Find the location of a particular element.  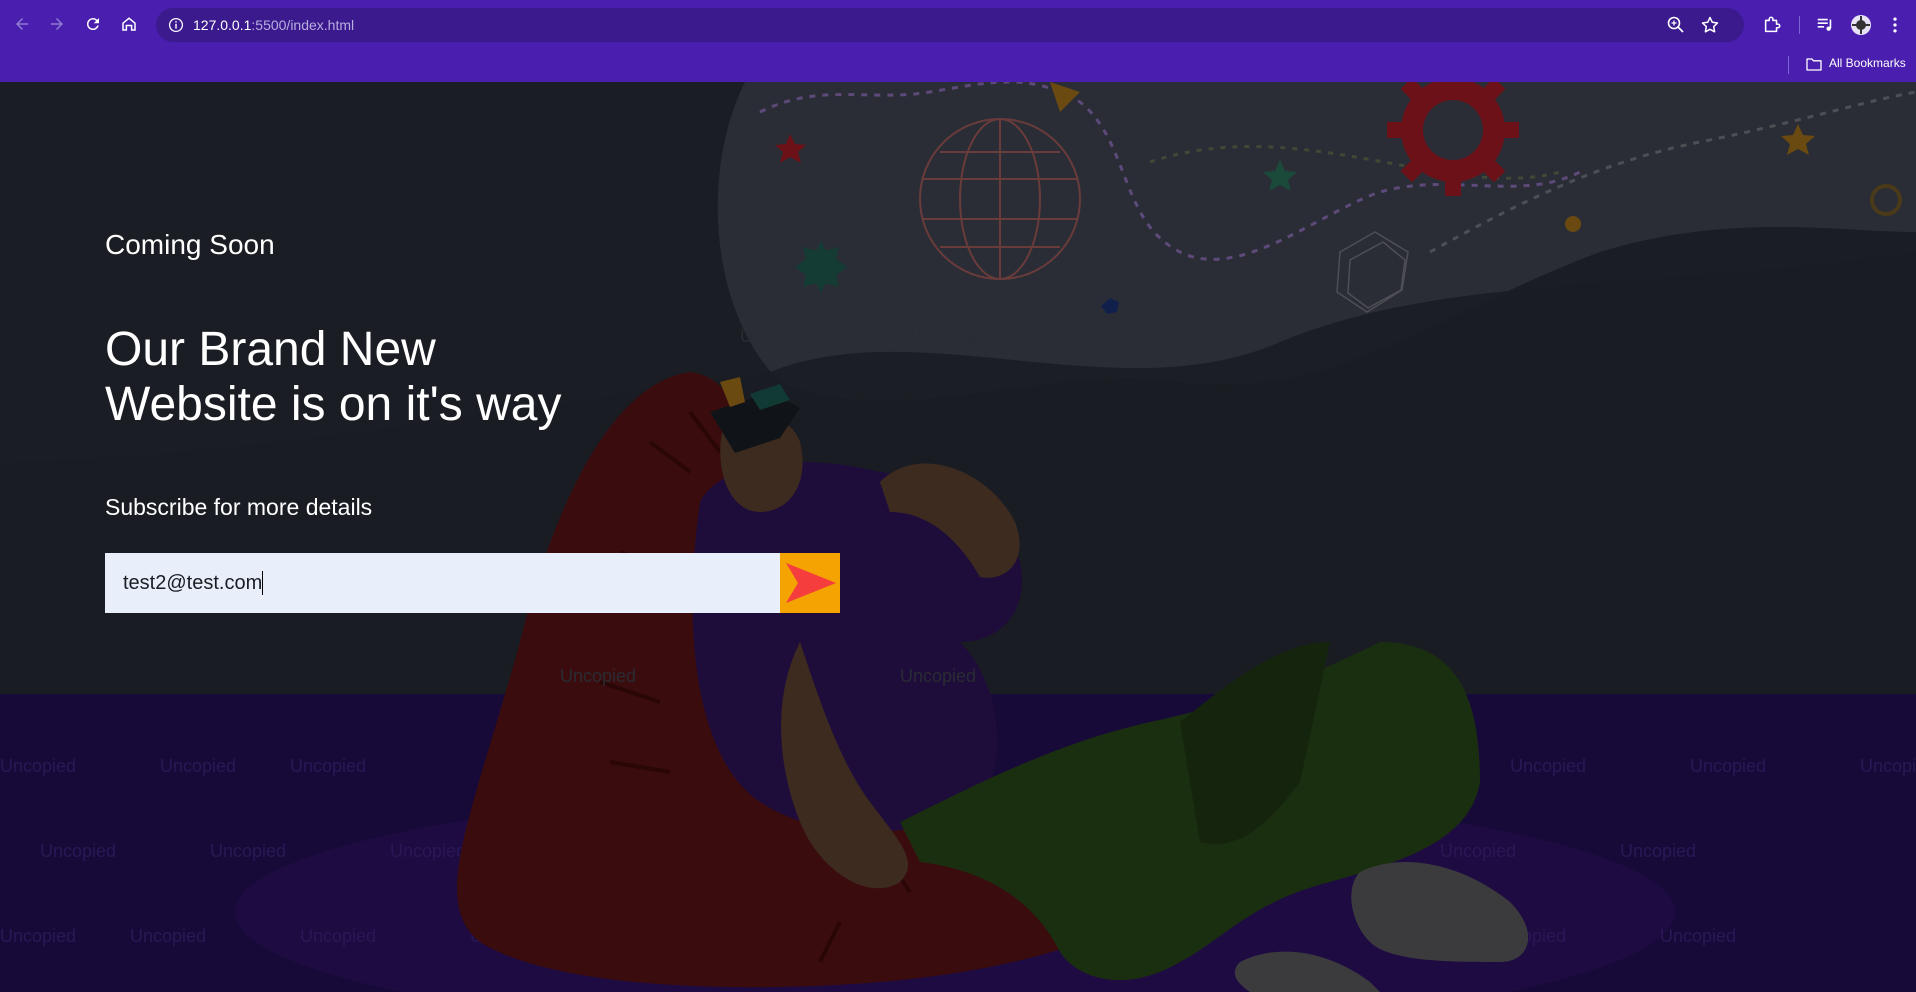

url-host: 127.0.0.1 is located at coordinates (222, 25).